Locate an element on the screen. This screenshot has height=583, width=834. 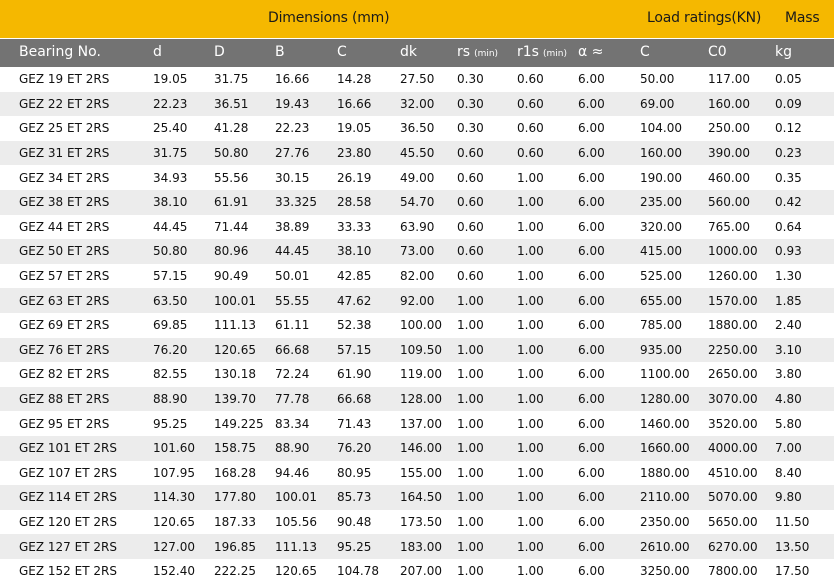
cell-bearing-no: GEZ 19 ET 2RS is located at coordinates (76, 79).